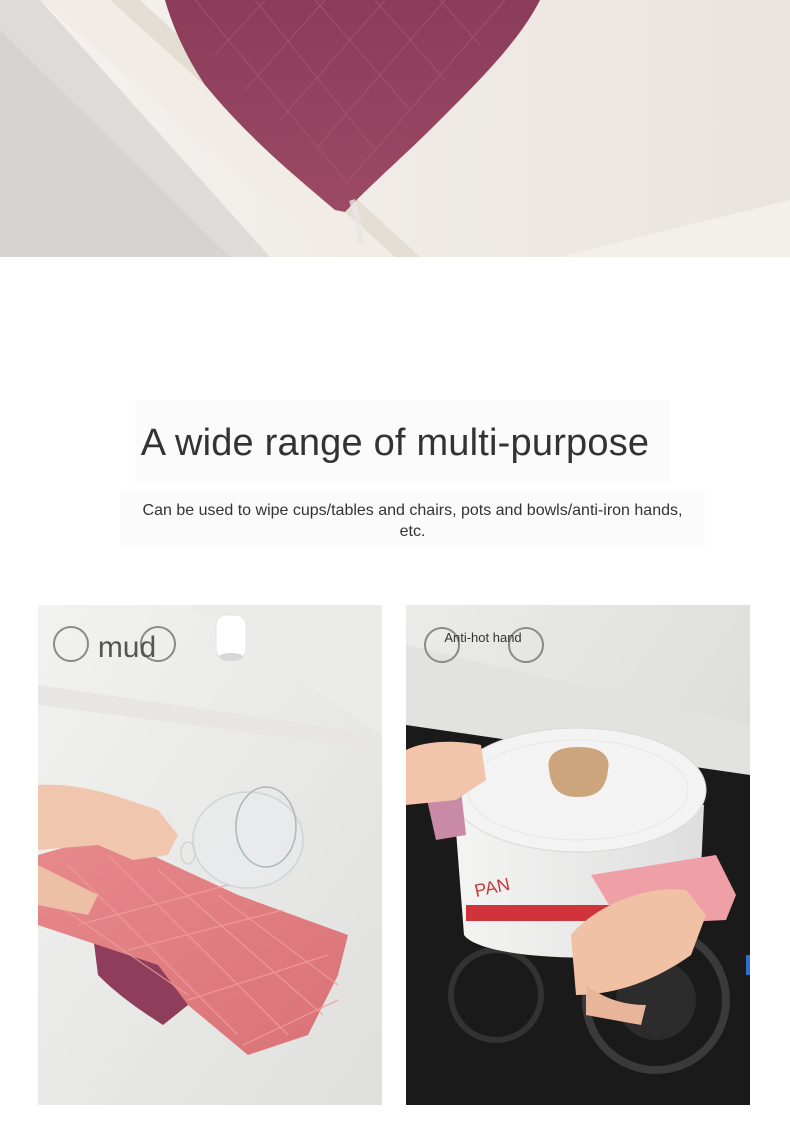 The width and height of the screenshot is (790, 1123). What do you see at coordinates (483, 637) in the screenshot?
I see `card-label-anti-hot-hand: Anti-hot hand` at bounding box center [483, 637].